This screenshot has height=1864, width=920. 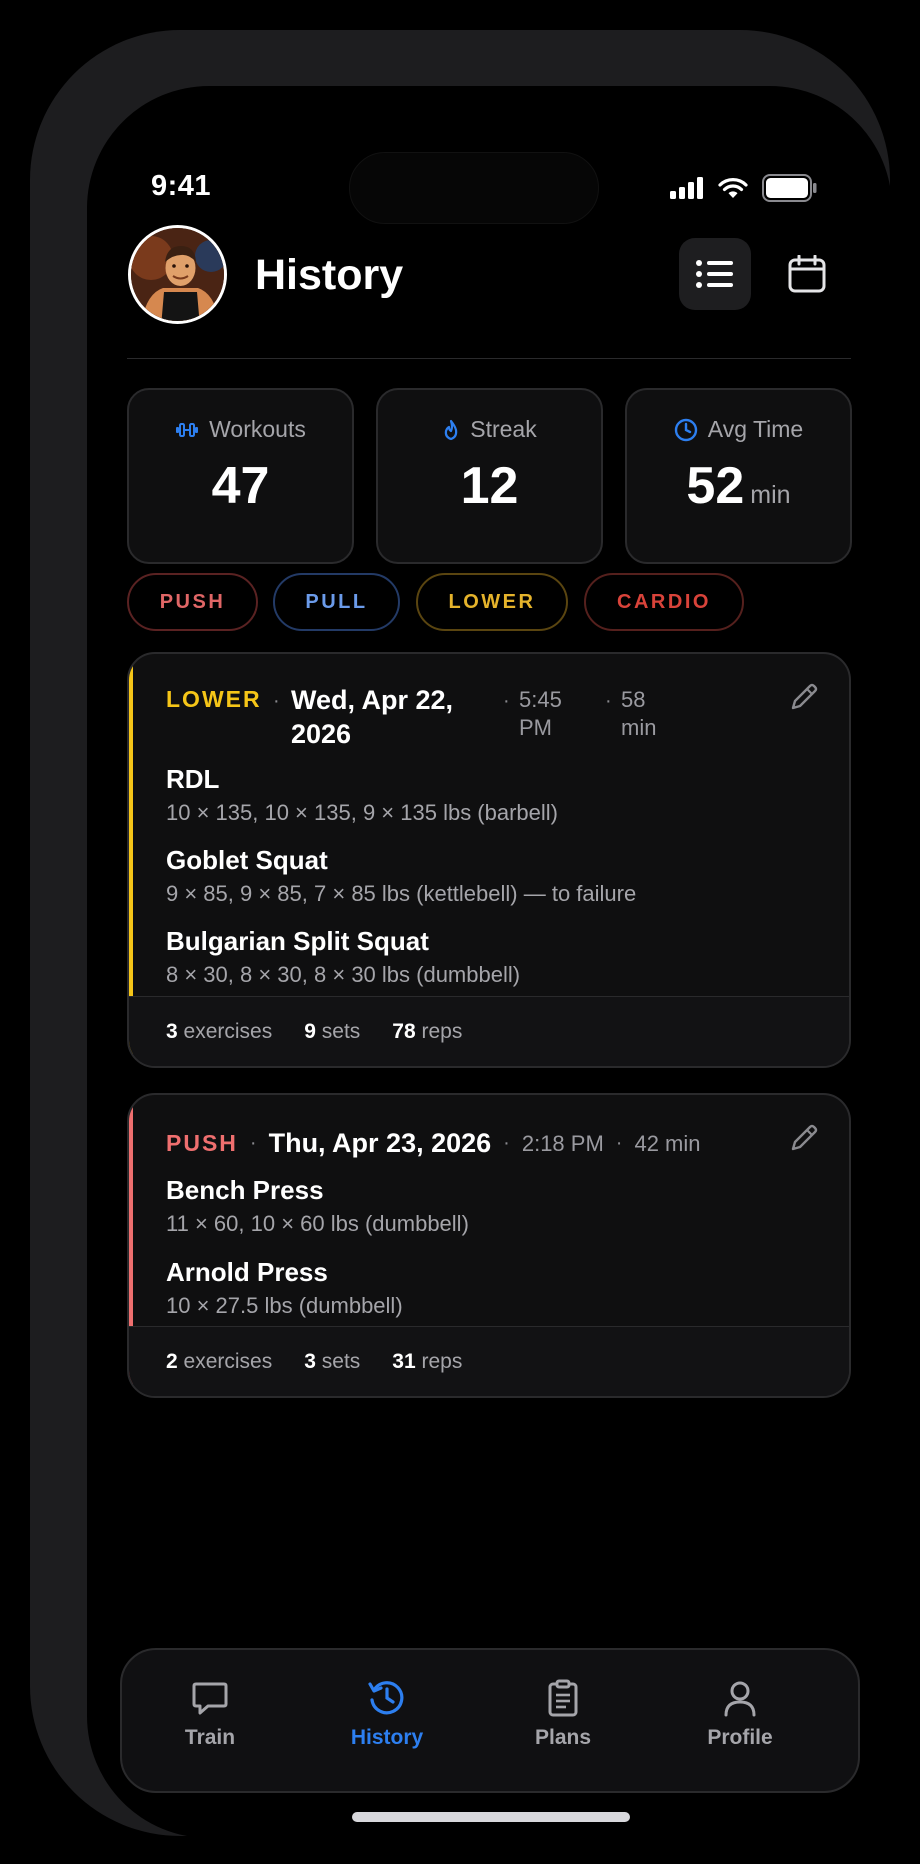 I want to click on summary-reps: 78 reps, so click(x=427, y=1032).